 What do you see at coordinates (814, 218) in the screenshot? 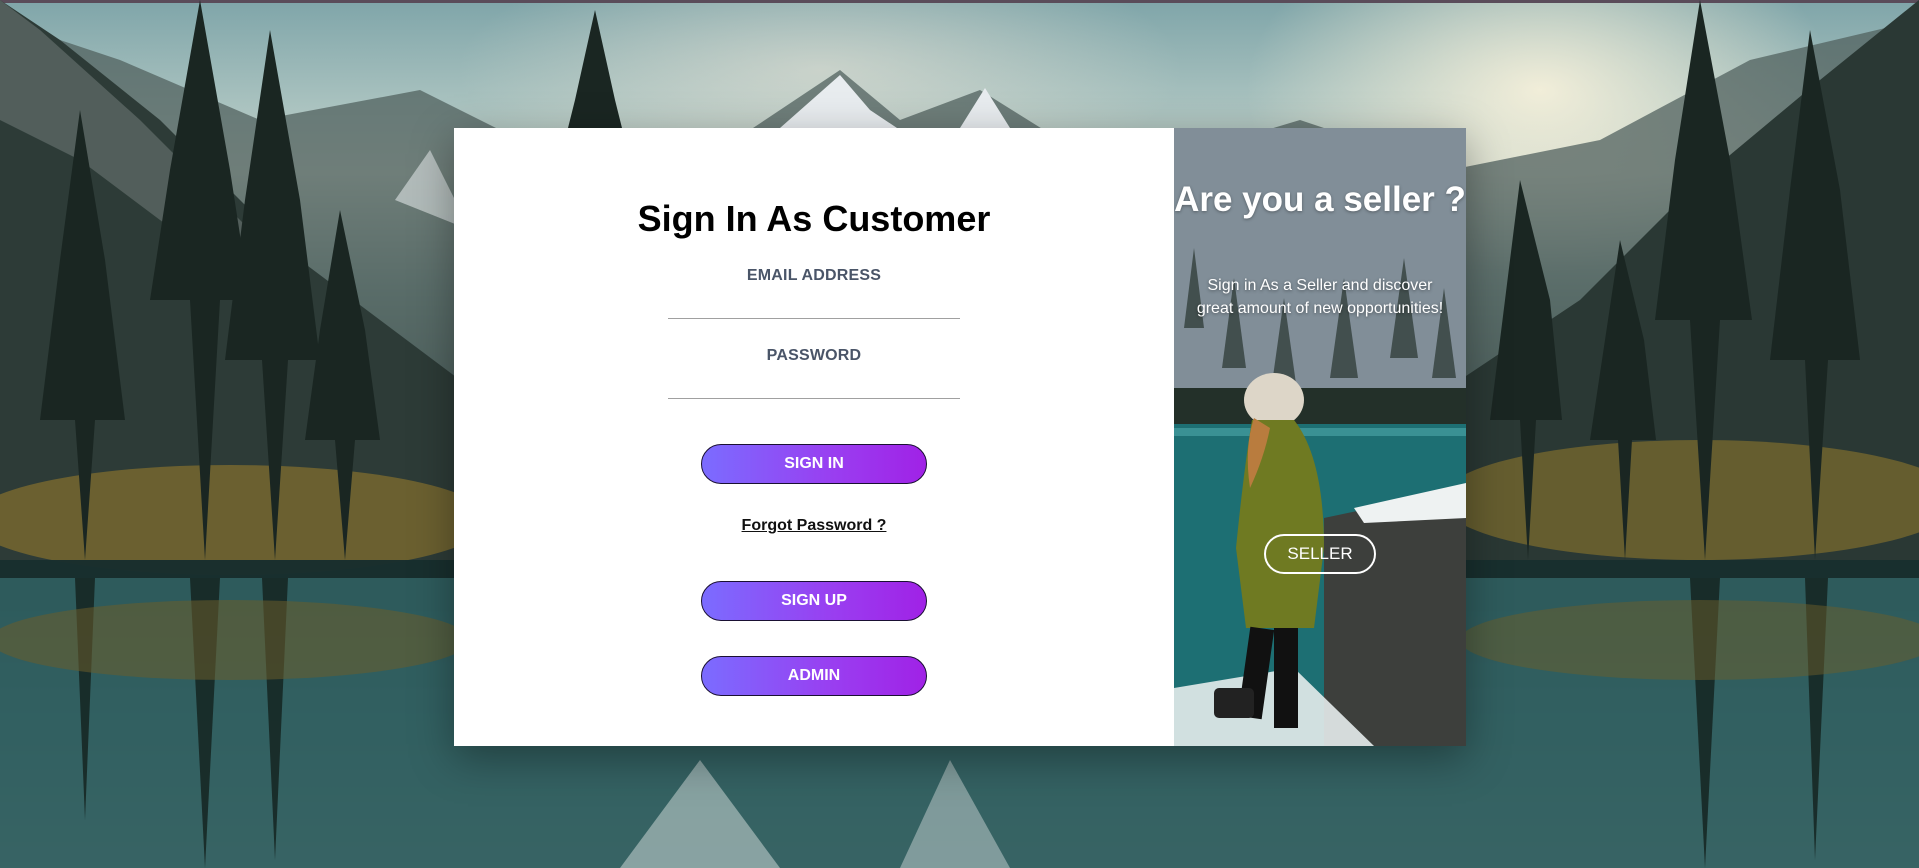
I see `page-title: Sign In As Customer` at bounding box center [814, 218].